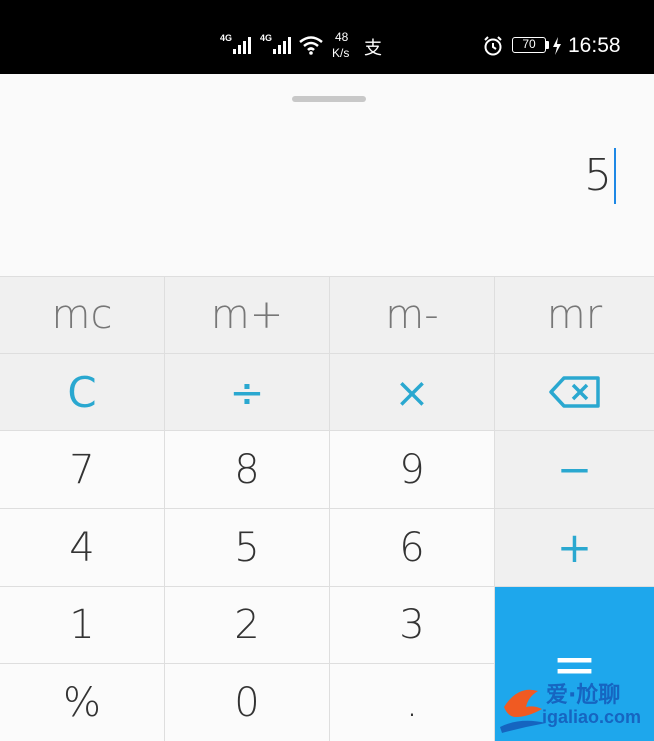 The image size is (654, 741). I want to click on plus-label: +, so click(574, 547).